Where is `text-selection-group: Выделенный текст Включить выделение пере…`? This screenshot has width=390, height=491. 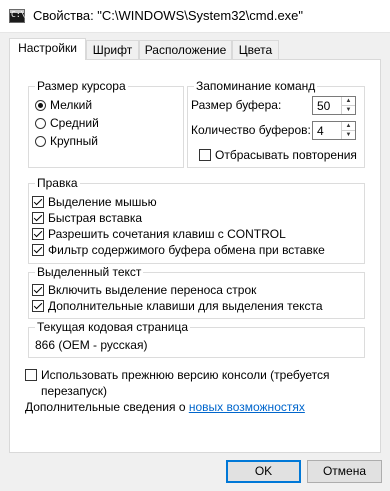 text-selection-group: Выделенный текст Включить выделение пере… is located at coordinates (196, 292).